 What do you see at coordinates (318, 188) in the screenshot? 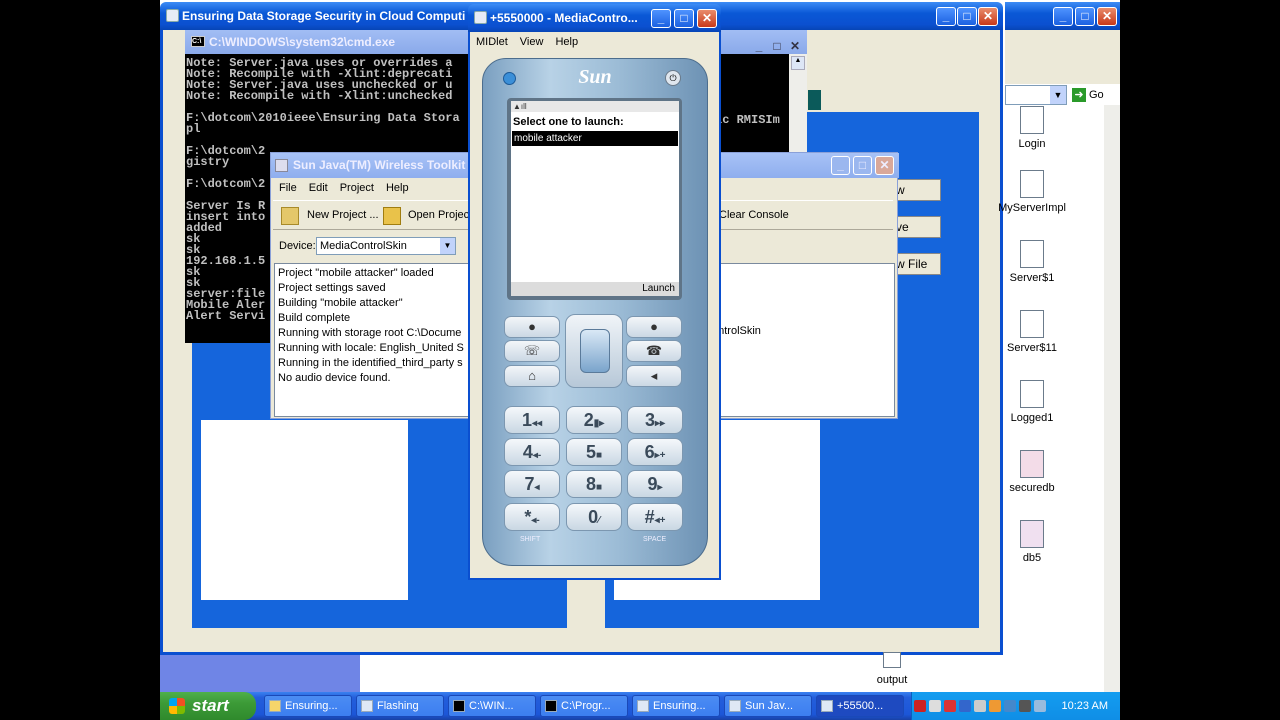
I see `menu-edit: Edit` at bounding box center [318, 188].